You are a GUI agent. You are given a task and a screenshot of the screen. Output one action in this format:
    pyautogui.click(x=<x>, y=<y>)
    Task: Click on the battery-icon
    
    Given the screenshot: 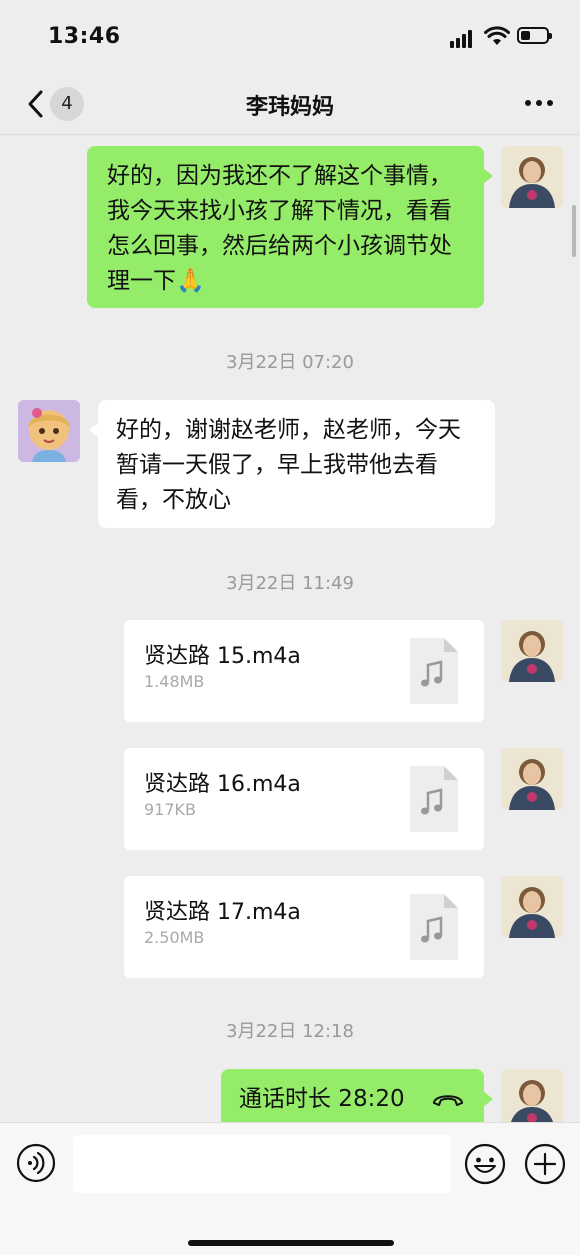 What is the action you would take?
    pyautogui.click(x=534, y=35)
    